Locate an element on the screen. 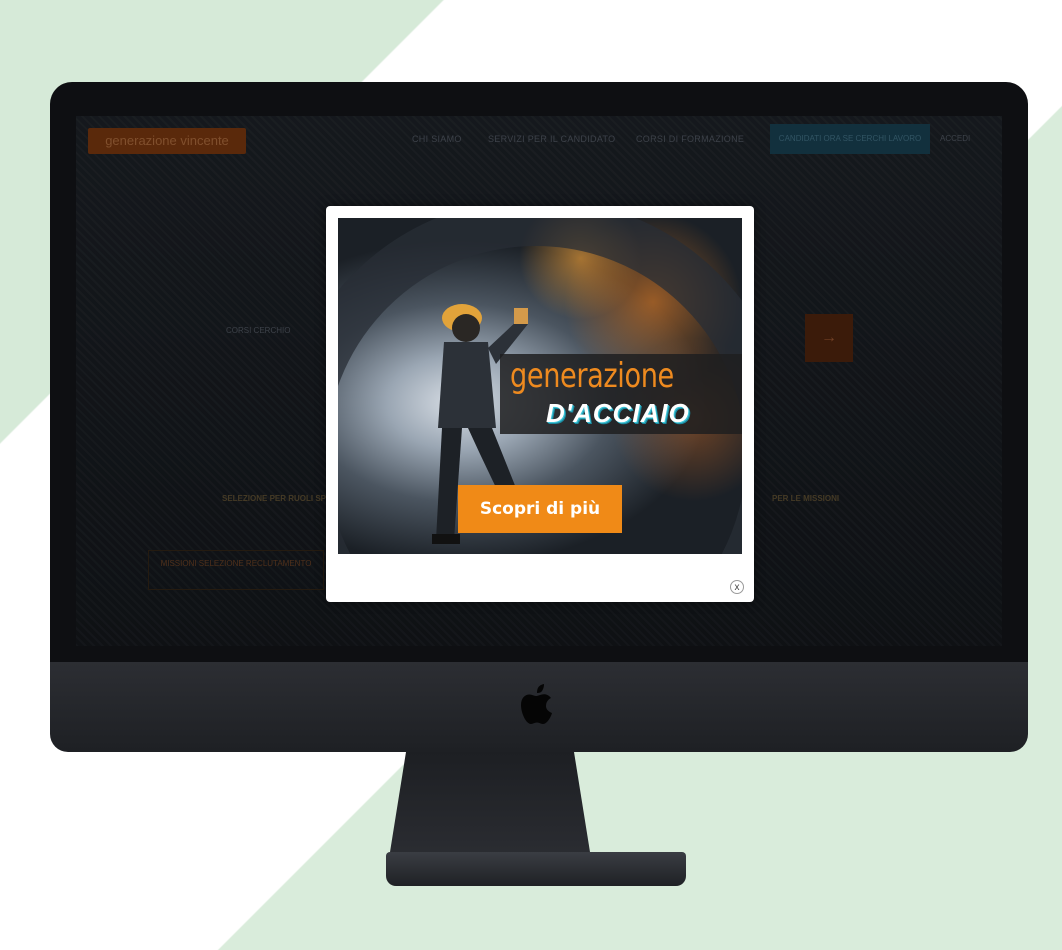  promo-title: generazione is located at coordinates (592, 376).